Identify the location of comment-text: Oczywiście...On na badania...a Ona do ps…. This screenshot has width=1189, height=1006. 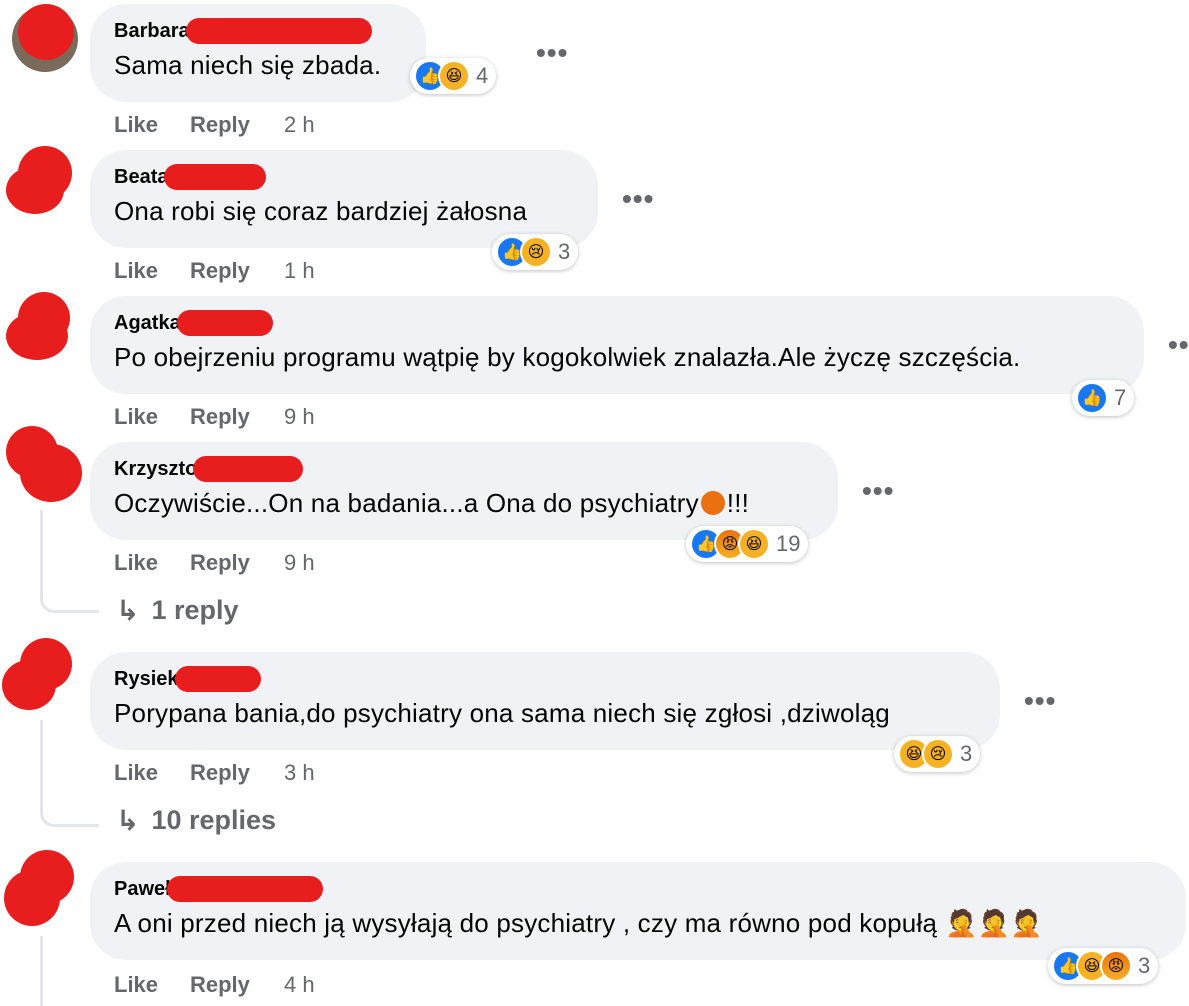
(464, 503).